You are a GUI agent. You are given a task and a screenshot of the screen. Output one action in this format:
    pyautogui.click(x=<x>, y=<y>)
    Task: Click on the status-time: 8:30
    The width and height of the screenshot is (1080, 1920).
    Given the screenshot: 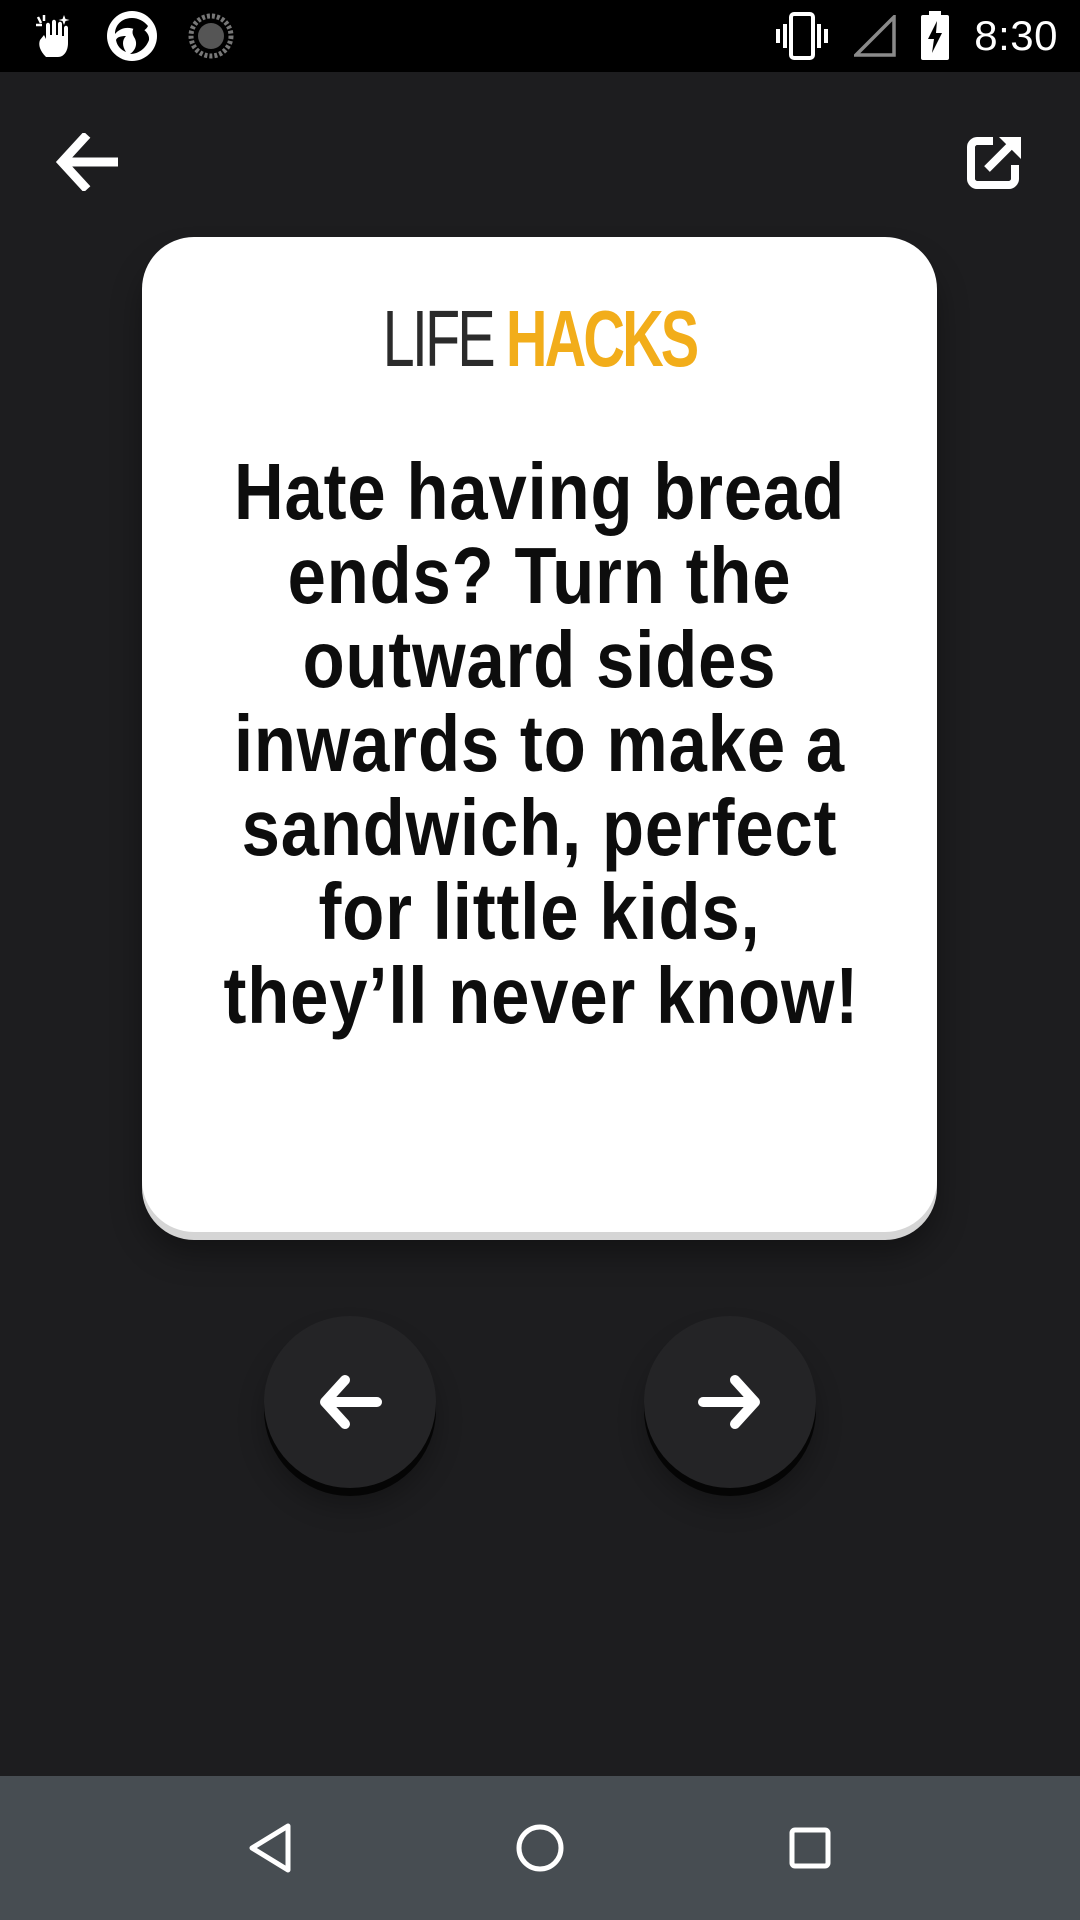 What is the action you would take?
    pyautogui.click(x=1016, y=35)
    